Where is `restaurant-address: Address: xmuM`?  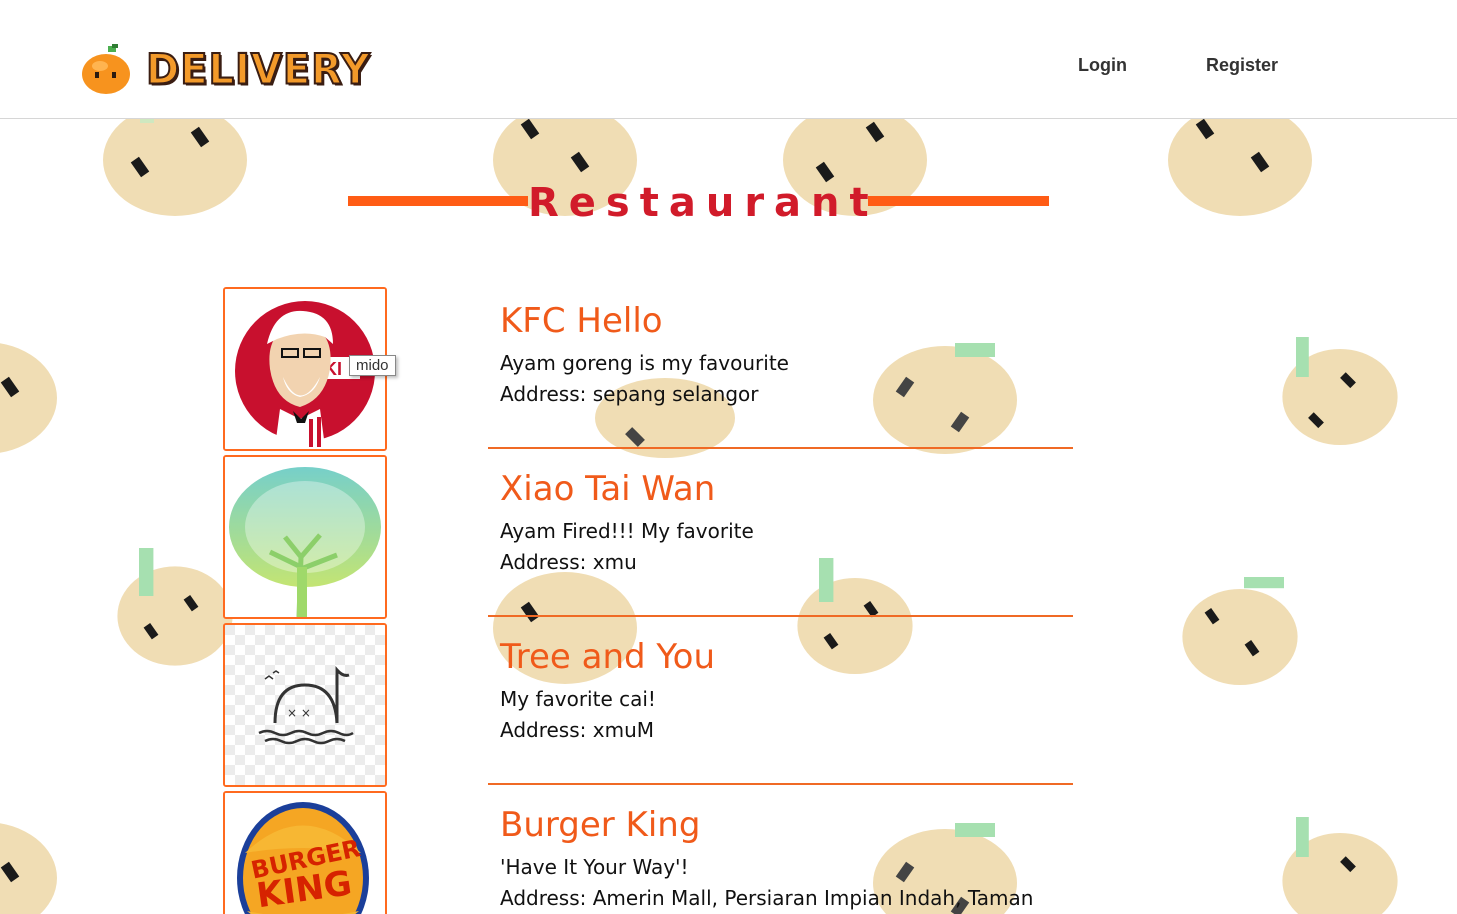 restaurant-address: Address: xmuM is located at coordinates (577, 730).